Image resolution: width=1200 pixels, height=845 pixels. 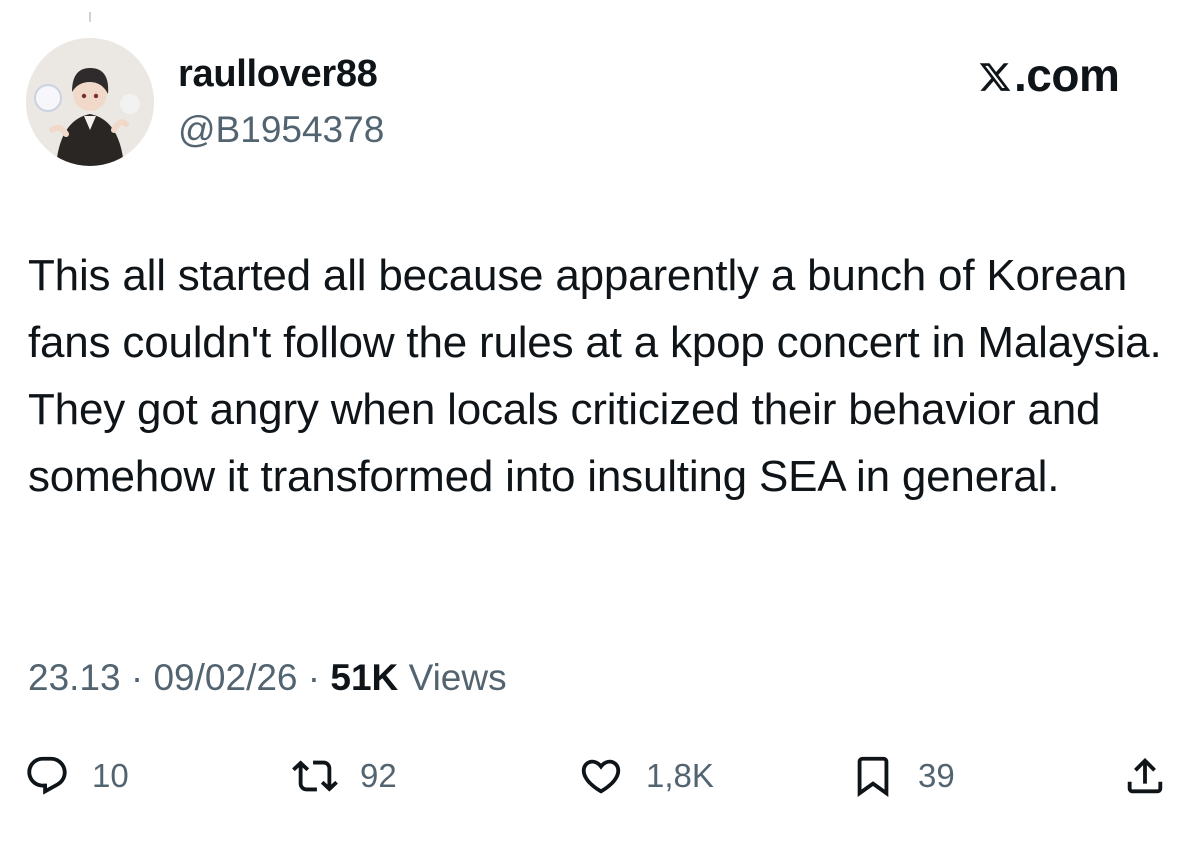 What do you see at coordinates (995, 77) in the screenshot?
I see `x-logo-icon` at bounding box center [995, 77].